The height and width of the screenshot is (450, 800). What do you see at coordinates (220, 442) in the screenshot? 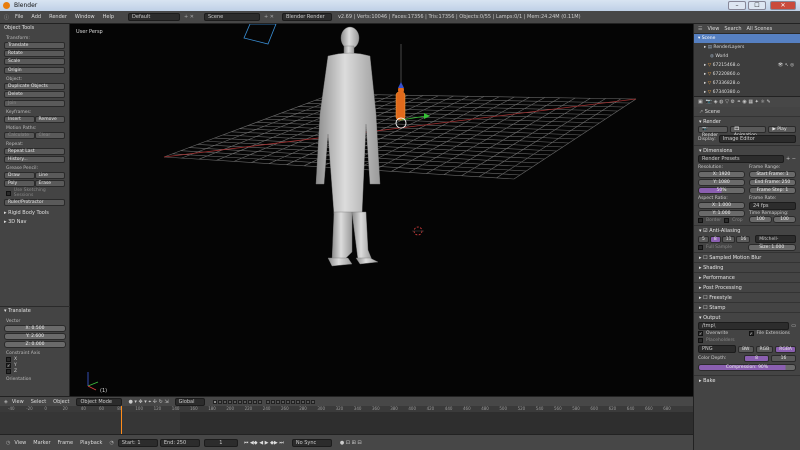
I see `current-frame-field: 1` at bounding box center [220, 442].